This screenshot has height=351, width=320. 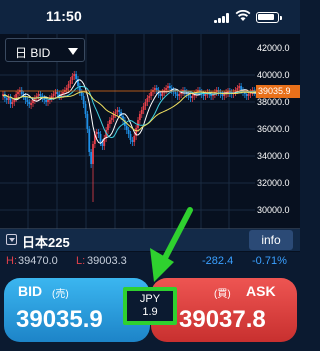 I want to click on chart-type-label: 日 BID, so click(x=33, y=53).